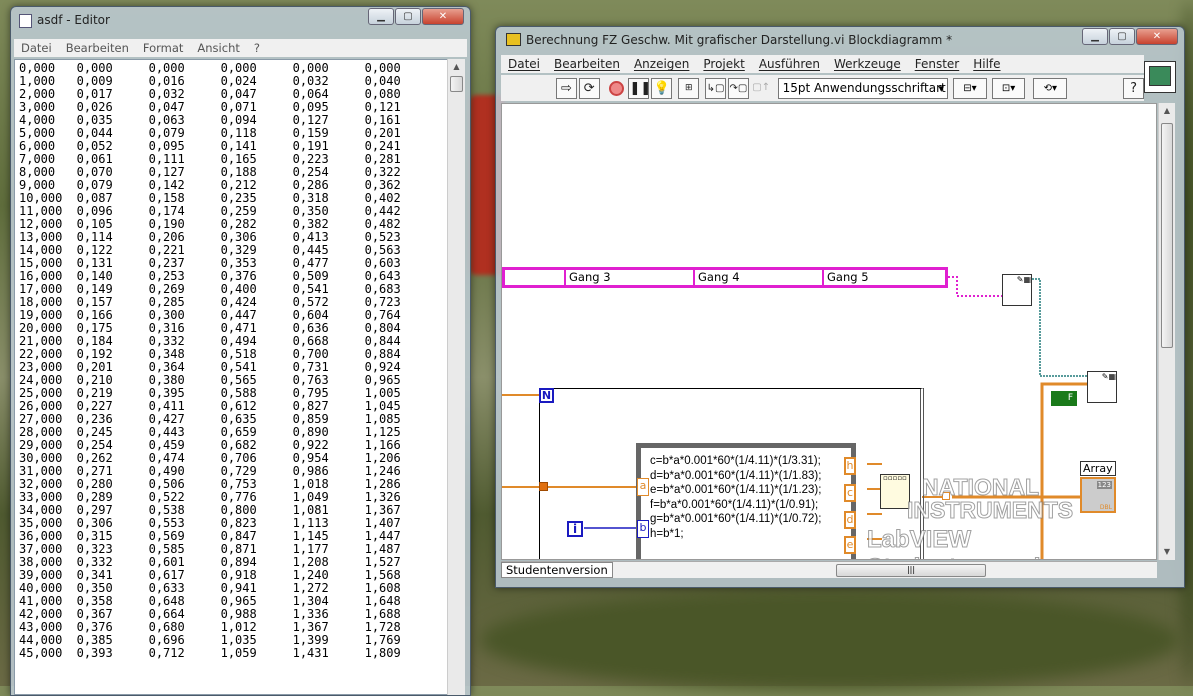 The height and width of the screenshot is (696, 1193). I want to click on notepad-title: asdf - Editor, so click(73, 20).